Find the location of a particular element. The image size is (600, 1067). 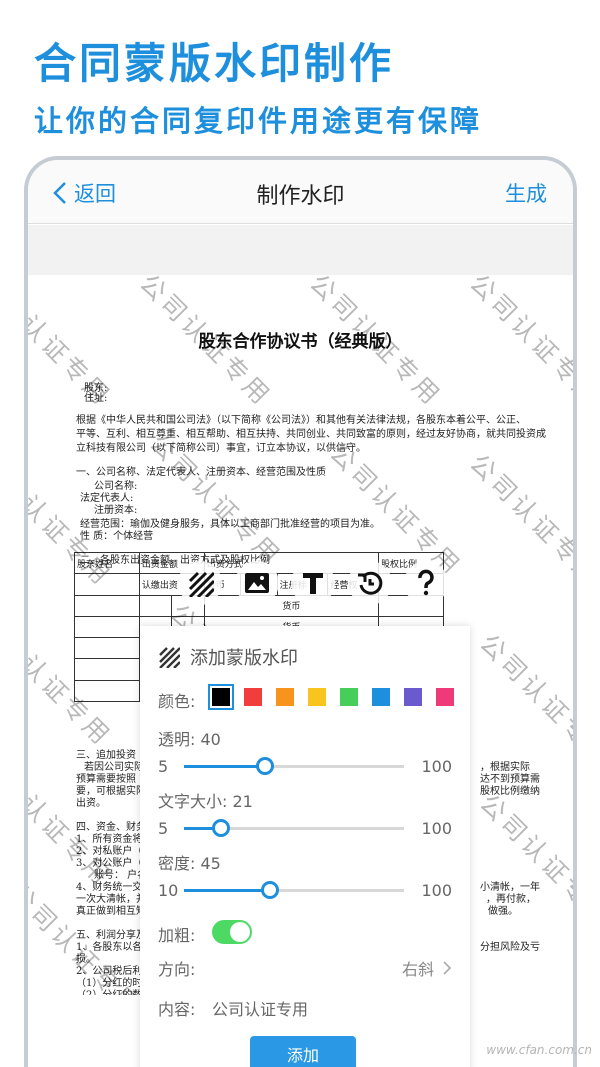

nav-title: 制作水印 is located at coordinates (300, 196).